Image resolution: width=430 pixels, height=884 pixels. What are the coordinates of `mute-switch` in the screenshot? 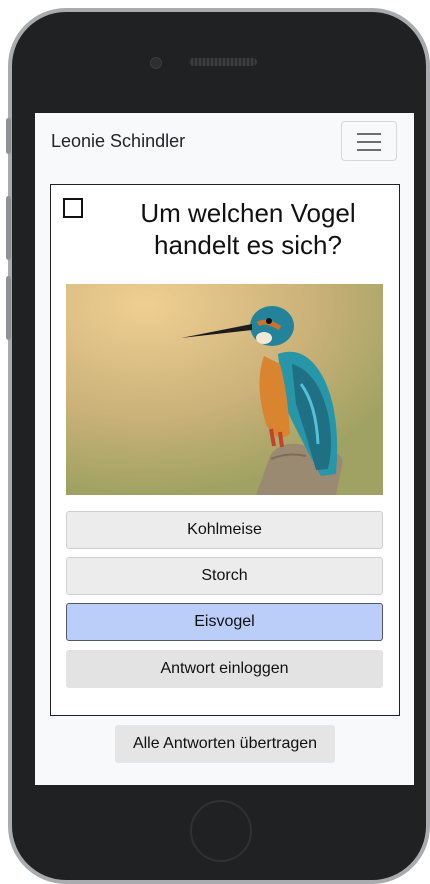 It's located at (8, 136).